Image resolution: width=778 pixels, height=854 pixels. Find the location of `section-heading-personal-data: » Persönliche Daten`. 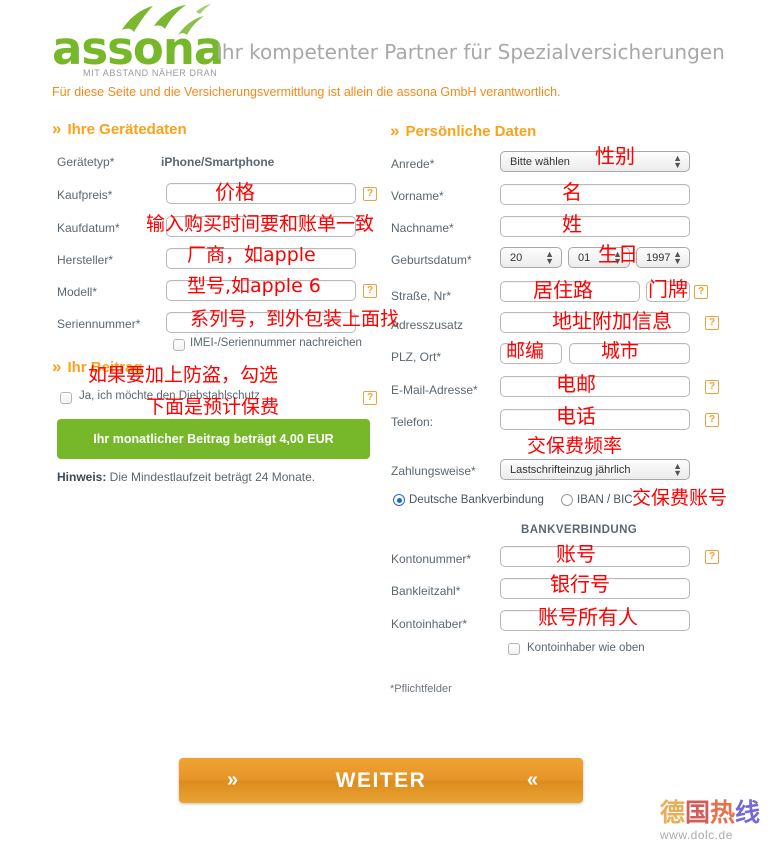

section-heading-personal-data: » Persönliche Daten is located at coordinates (463, 131).